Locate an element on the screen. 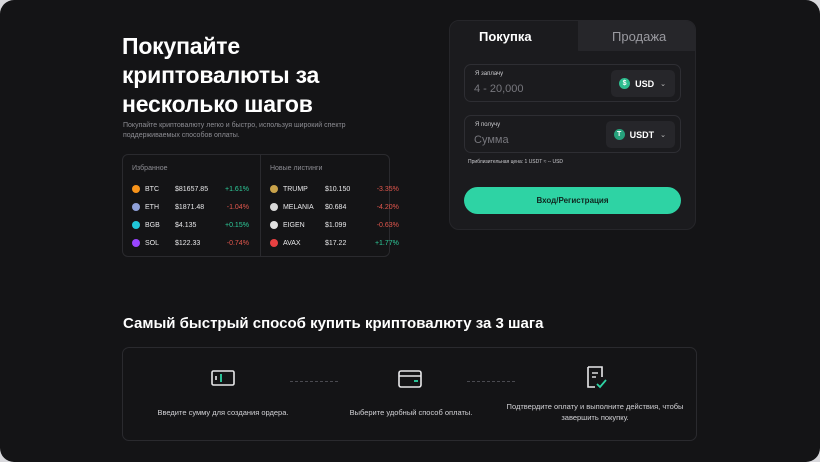 The height and width of the screenshot is (462, 820). market-row: AVAX $17.22 +1.77% is located at coordinates (335, 243).